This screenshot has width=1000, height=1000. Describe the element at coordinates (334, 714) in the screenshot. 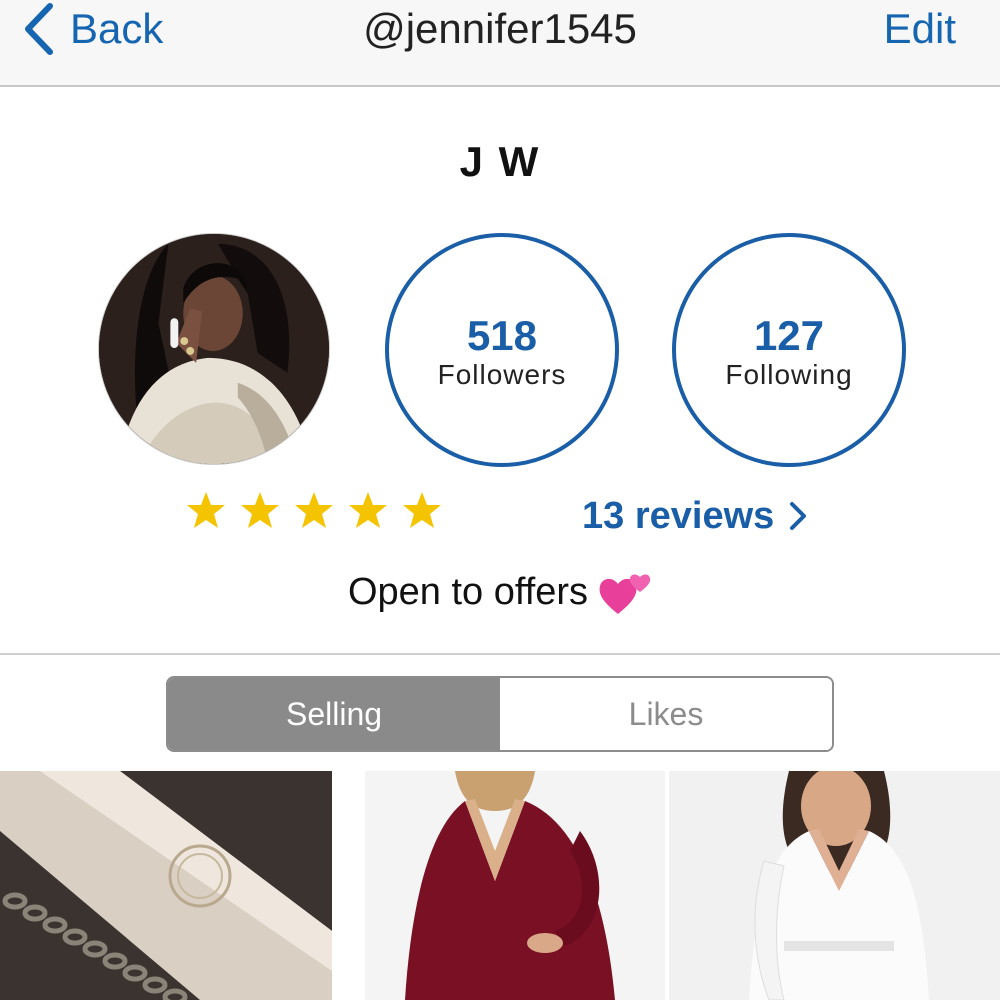

I see `tab-selling: Selling` at that location.